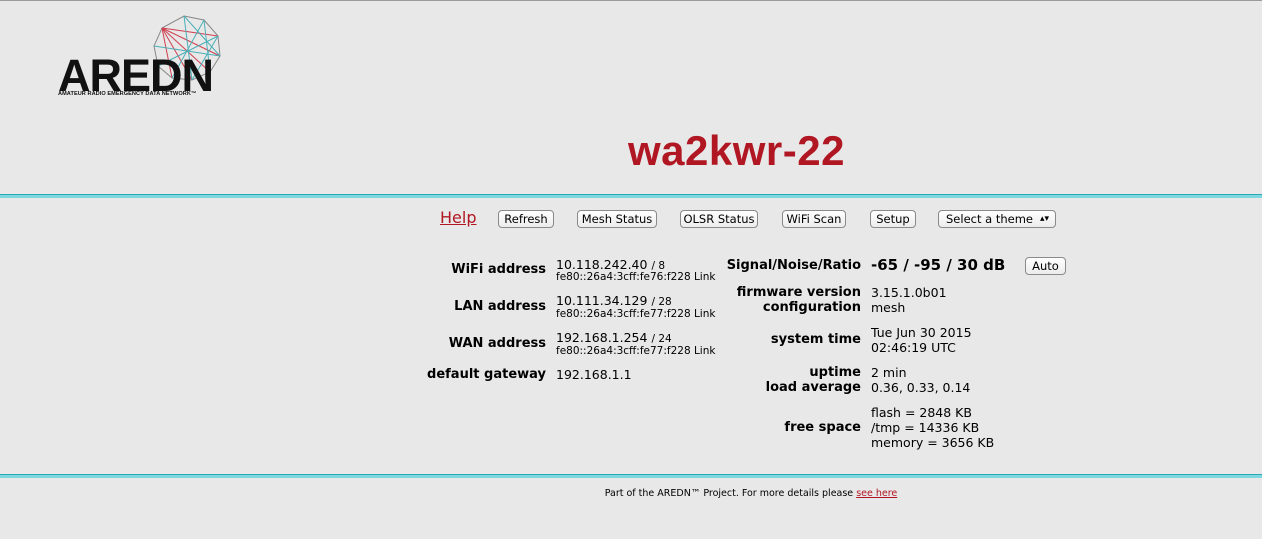 The height and width of the screenshot is (539, 1262). What do you see at coordinates (893, 219) in the screenshot?
I see `setup-button: Setup` at bounding box center [893, 219].